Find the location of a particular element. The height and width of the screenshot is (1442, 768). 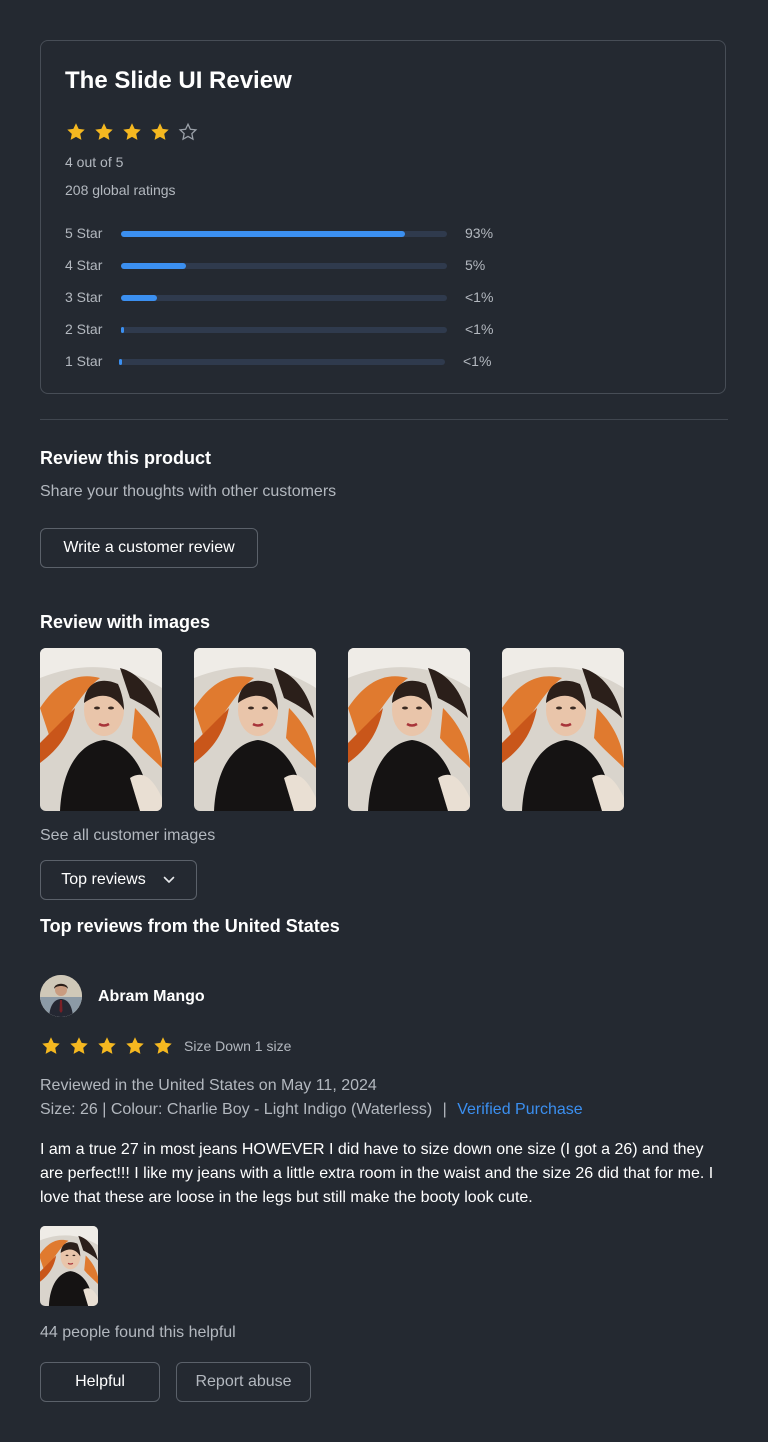

top-reviews-heading: Top reviews from the United States is located at coordinates (190, 926).